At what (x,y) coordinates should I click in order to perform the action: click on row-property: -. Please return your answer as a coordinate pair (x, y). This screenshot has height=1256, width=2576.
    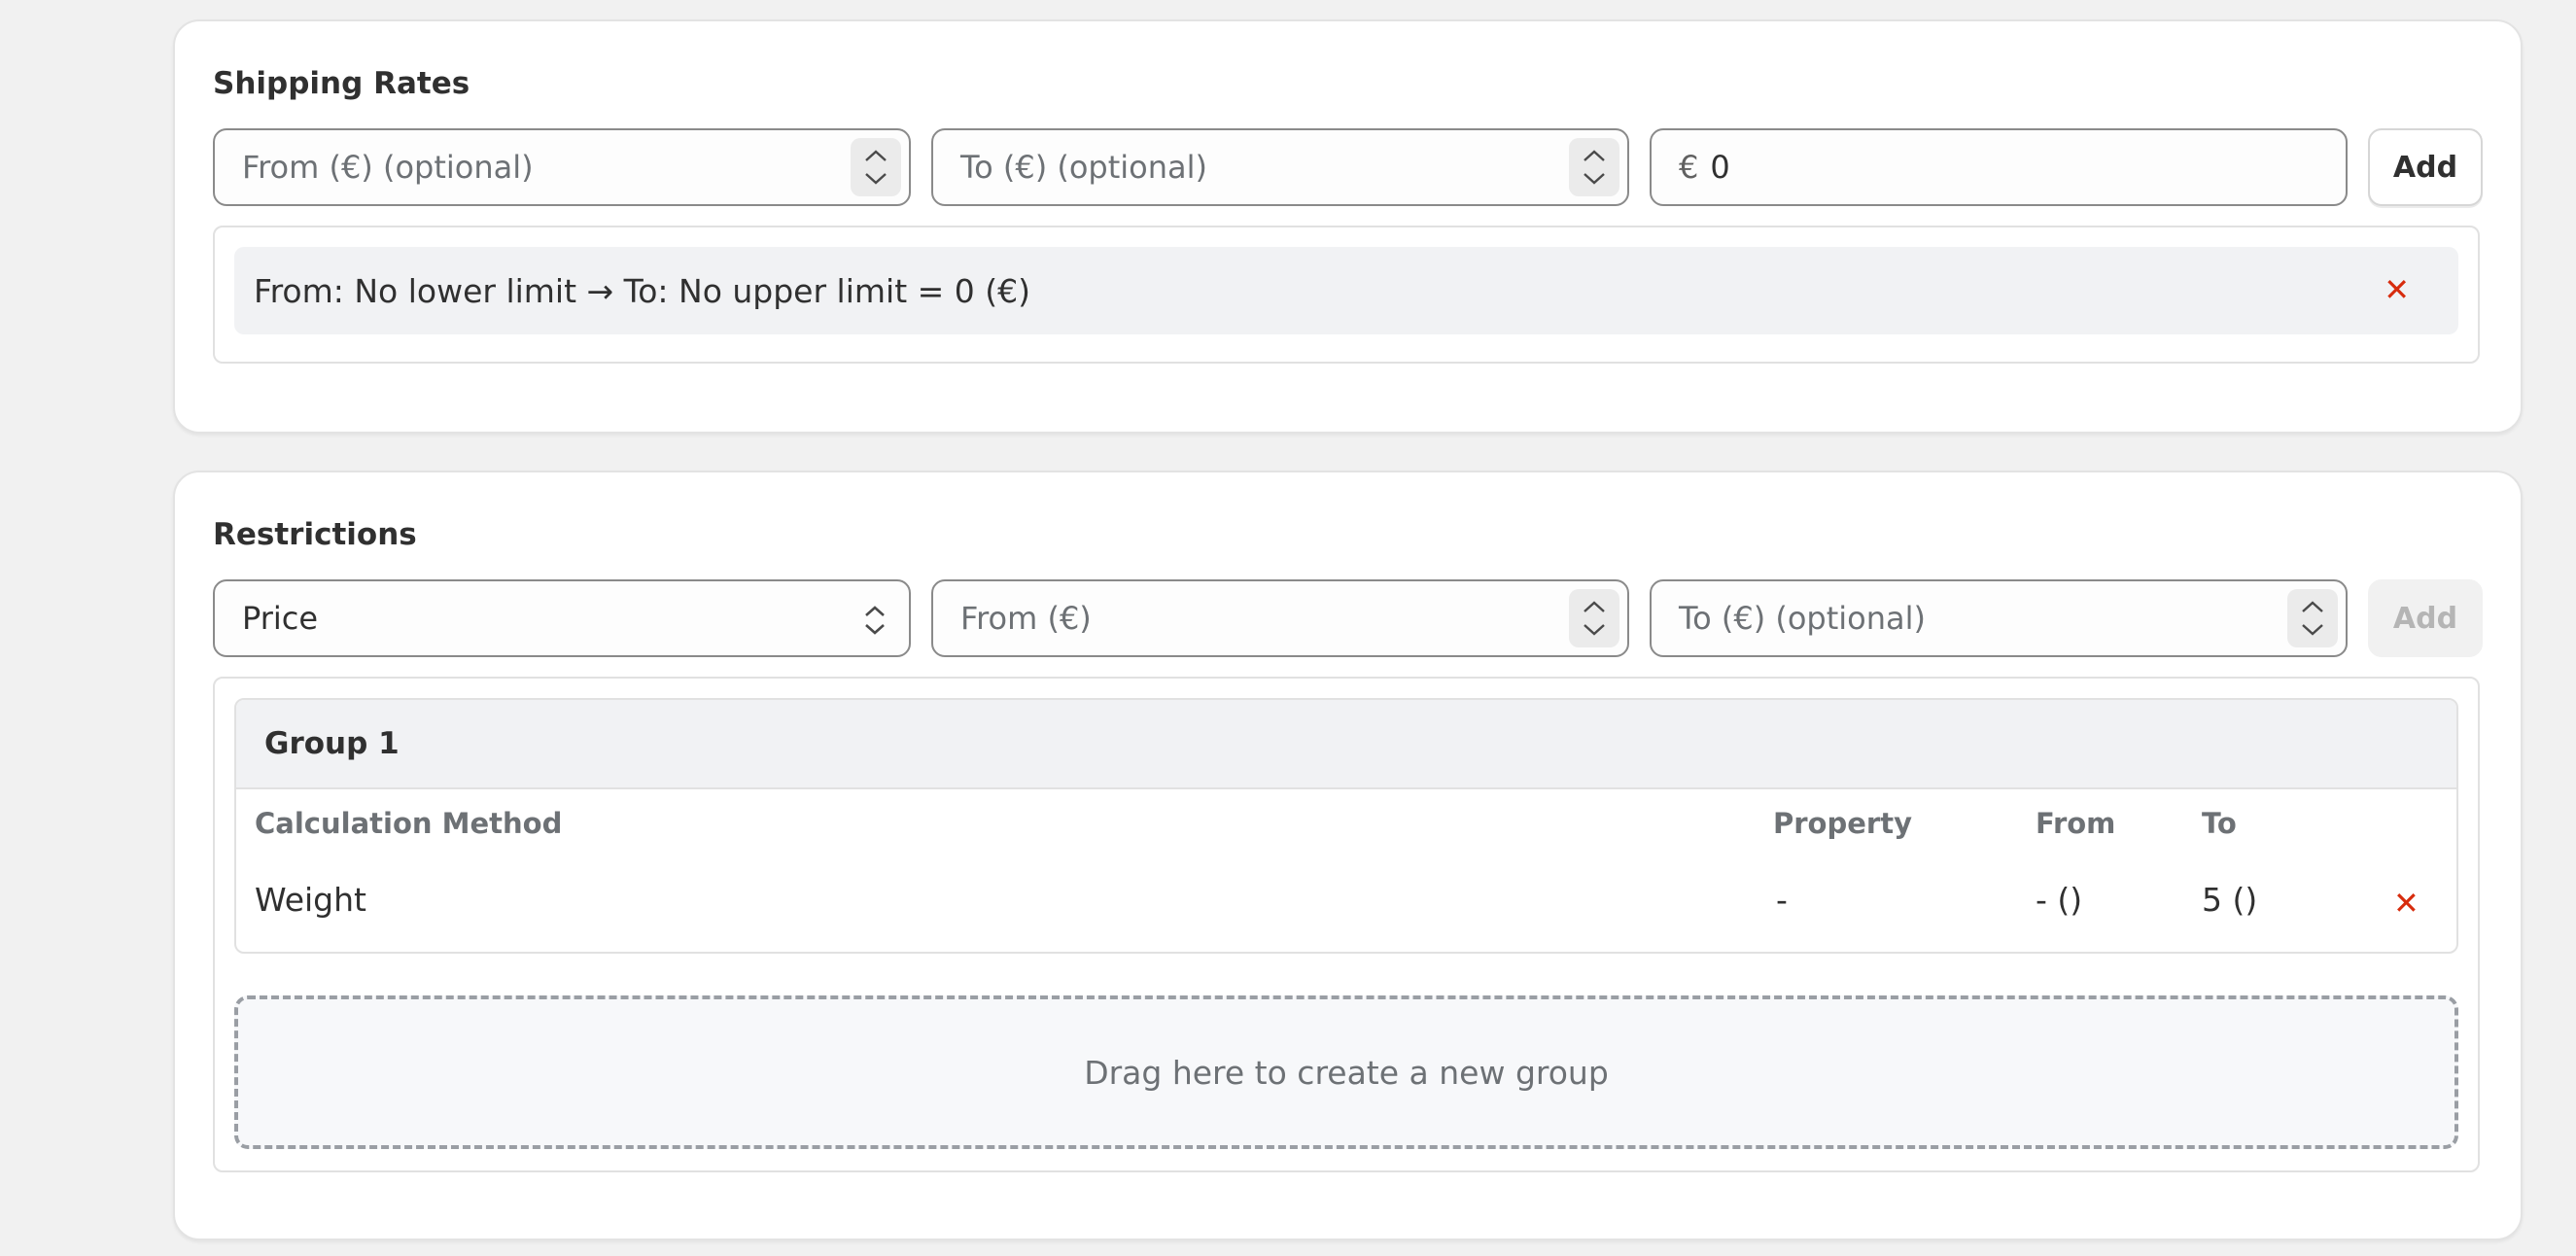
    Looking at the image, I should click on (1782, 900).